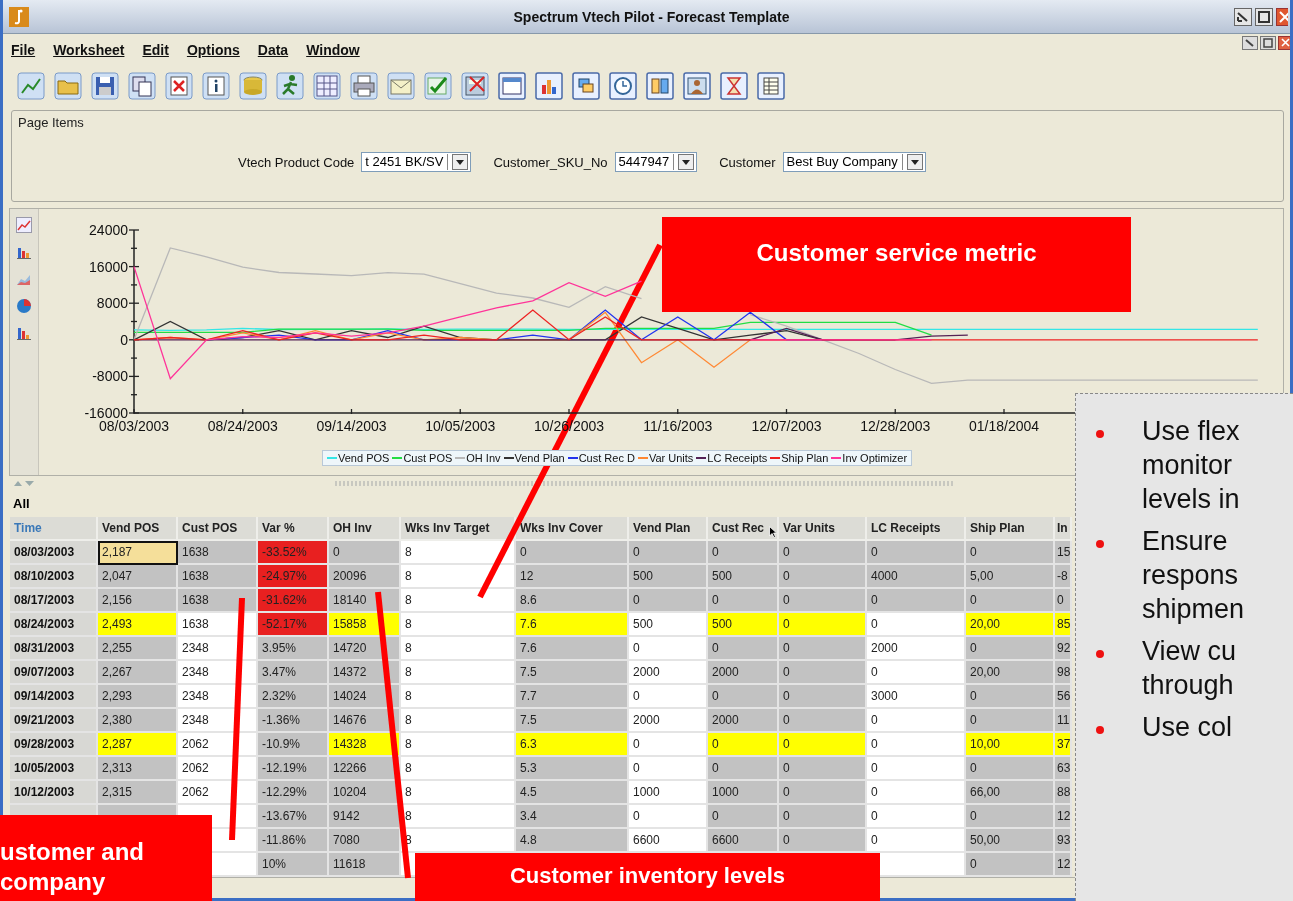 The image size is (1293, 901). What do you see at coordinates (1004, 426) in the screenshot?
I see `axis-label: 01/18/2004` at bounding box center [1004, 426].